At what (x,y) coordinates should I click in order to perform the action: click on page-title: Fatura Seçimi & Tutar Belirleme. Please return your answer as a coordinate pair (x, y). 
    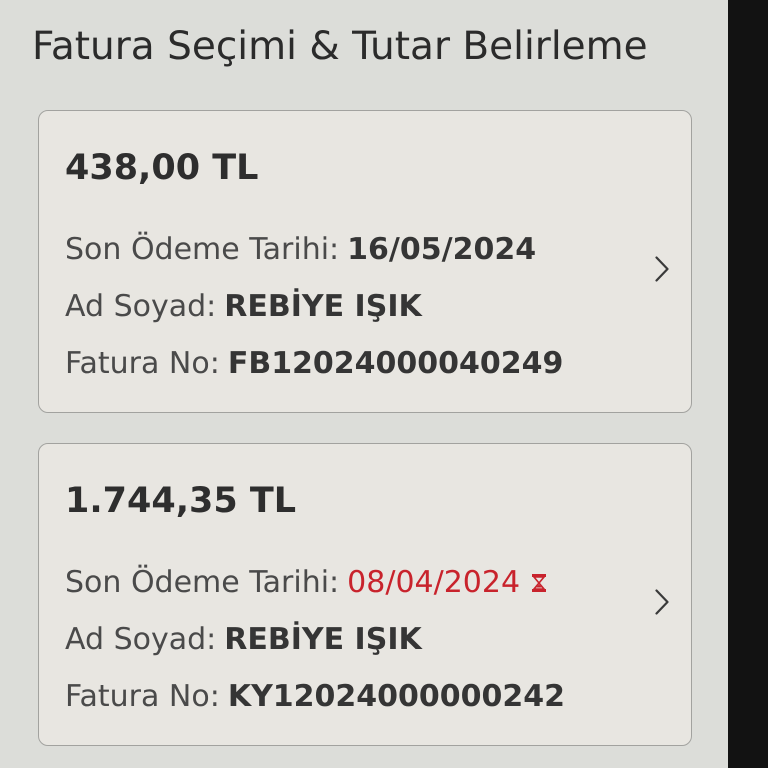
    Looking at the image, I should click on (340, 47).